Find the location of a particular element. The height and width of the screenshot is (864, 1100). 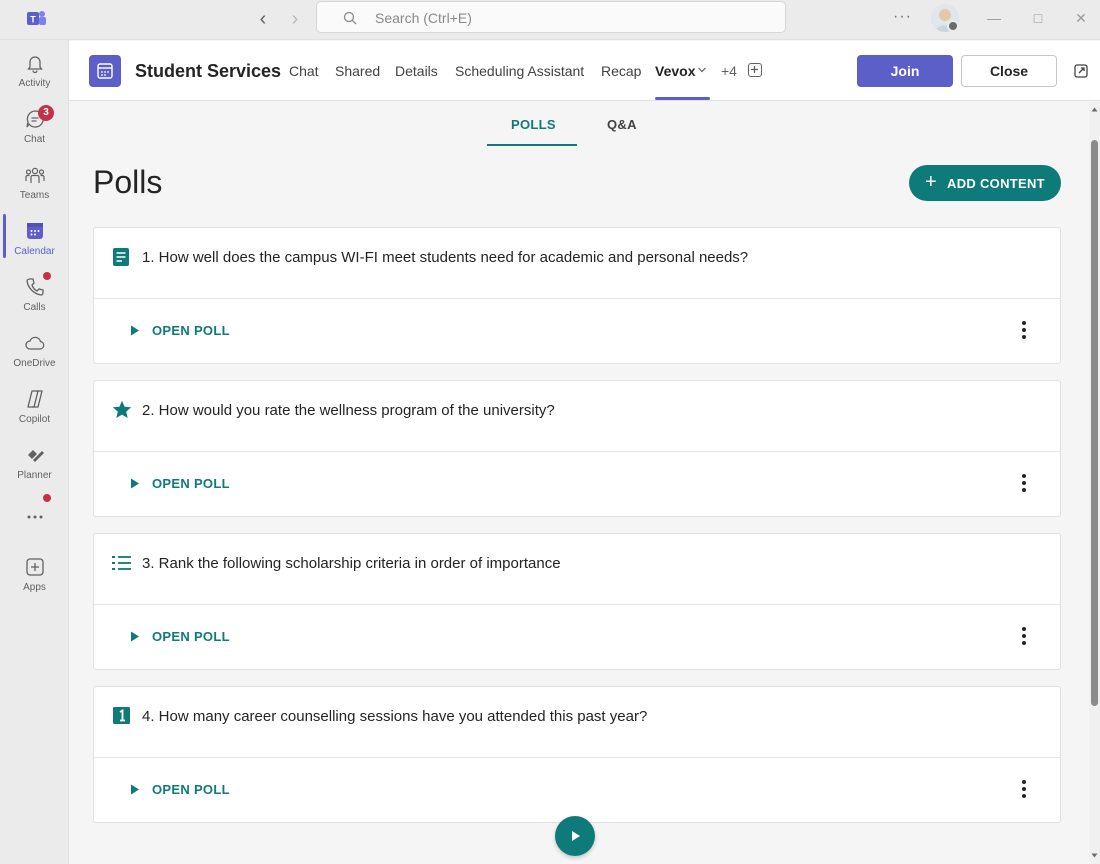

rail-label: Calls is located at coordinates (34, 307).